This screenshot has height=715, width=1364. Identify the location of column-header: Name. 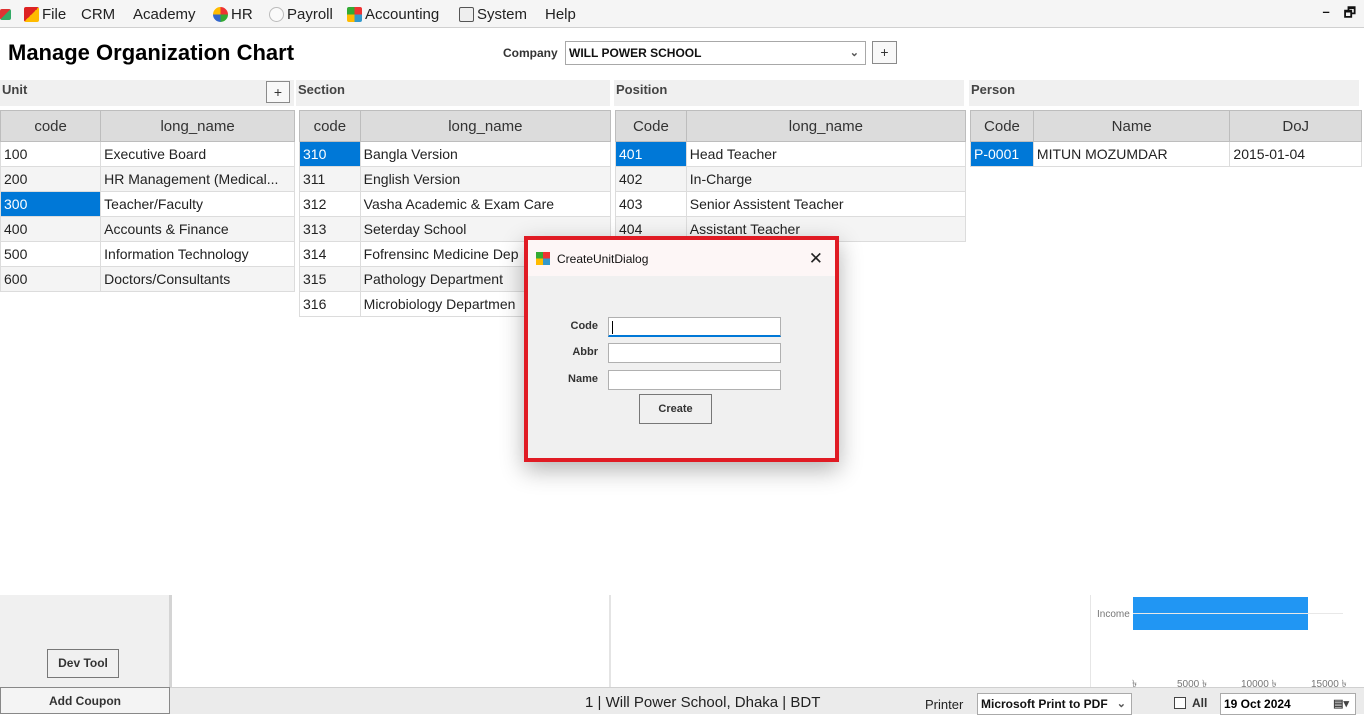
(1131, 126).